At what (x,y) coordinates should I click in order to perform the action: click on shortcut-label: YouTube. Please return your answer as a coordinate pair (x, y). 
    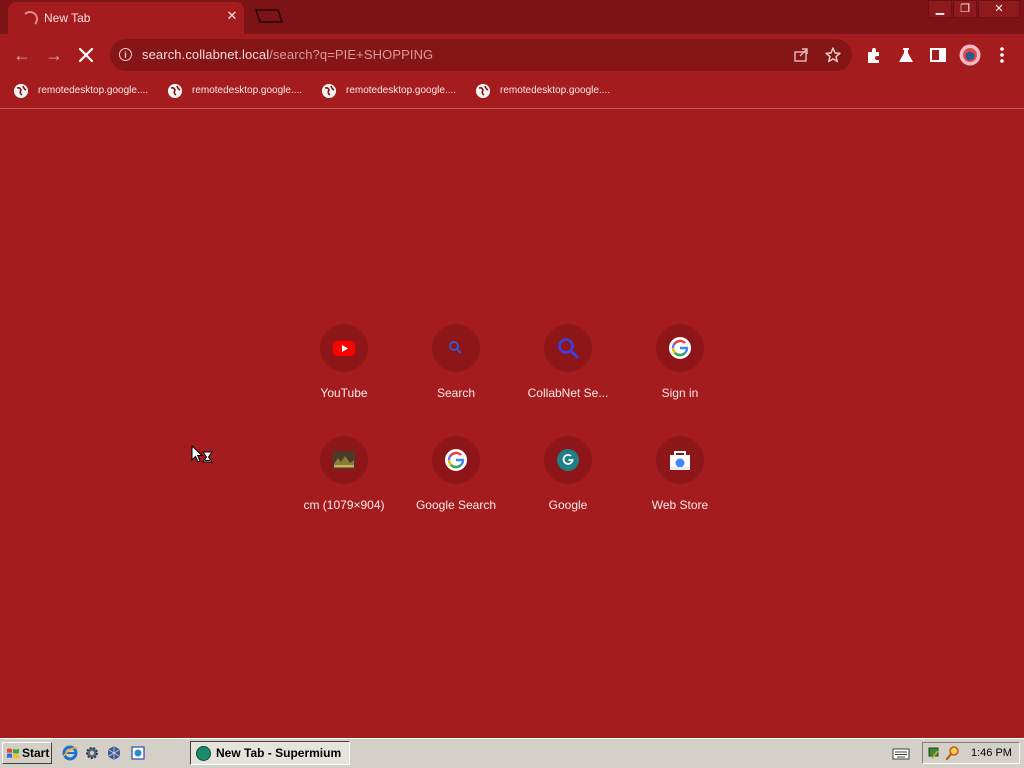
    Looking at the image, I should click on (344, 393).